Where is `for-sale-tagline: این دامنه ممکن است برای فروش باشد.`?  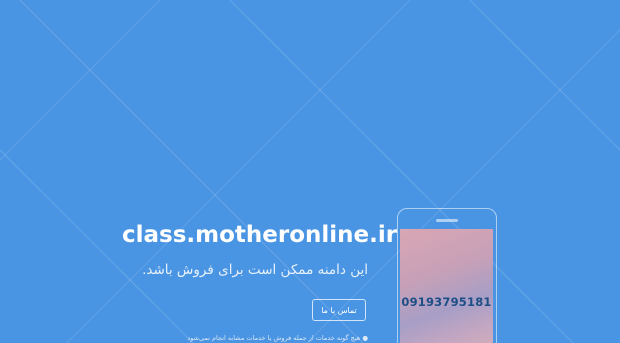 for-sale-tagline: این دامنه ممکن است برای فروش باشد. is located at coordinates (255, 270).